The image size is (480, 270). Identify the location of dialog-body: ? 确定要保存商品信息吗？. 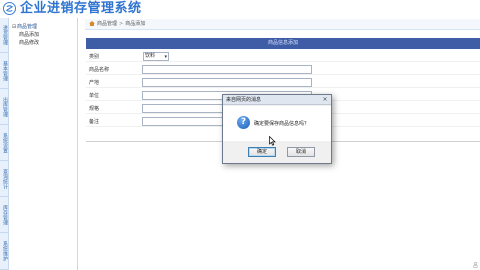
(277, 123).